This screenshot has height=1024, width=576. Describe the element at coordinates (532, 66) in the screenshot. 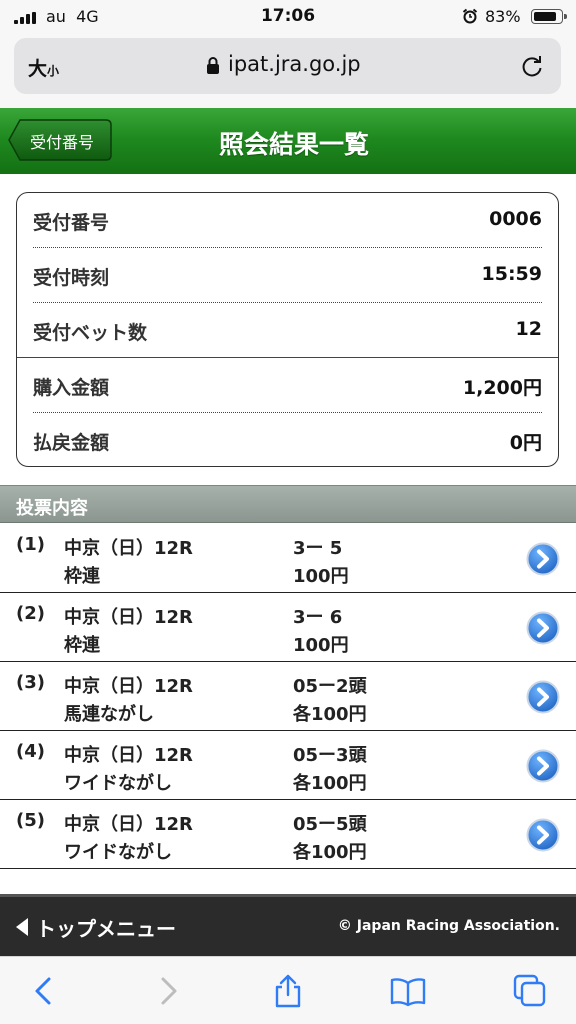

I see `reload-icon` at that location.